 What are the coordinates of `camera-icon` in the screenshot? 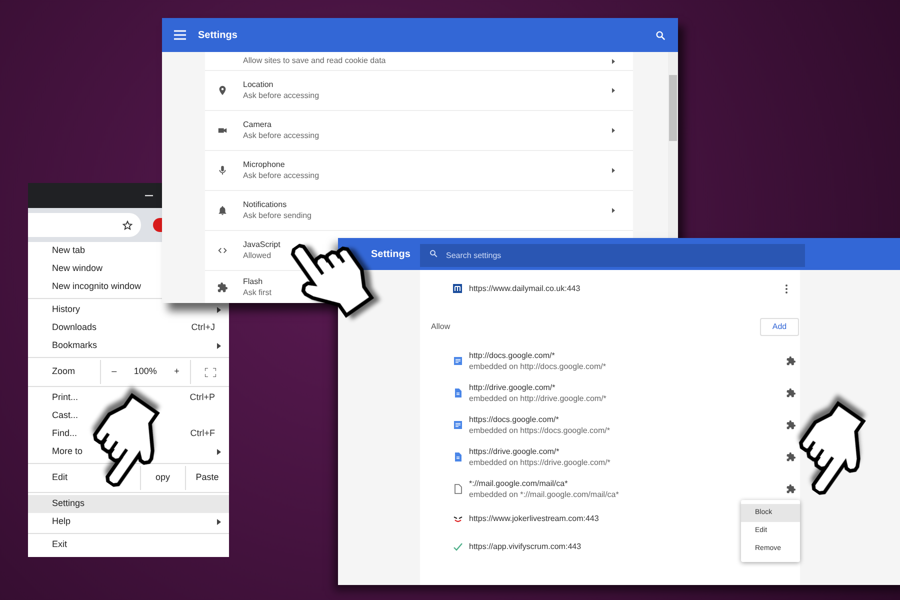 It's located at (222, 130).